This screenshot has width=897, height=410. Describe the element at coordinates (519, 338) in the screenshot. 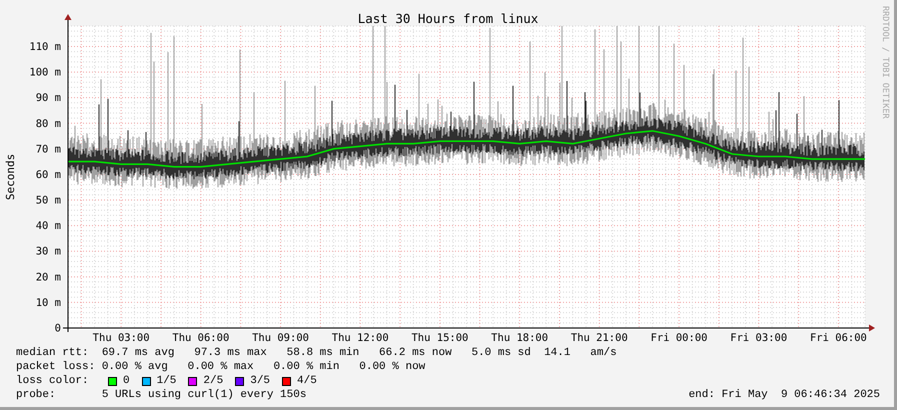

I see `x-tick-label: Thu 18:00` at that location.